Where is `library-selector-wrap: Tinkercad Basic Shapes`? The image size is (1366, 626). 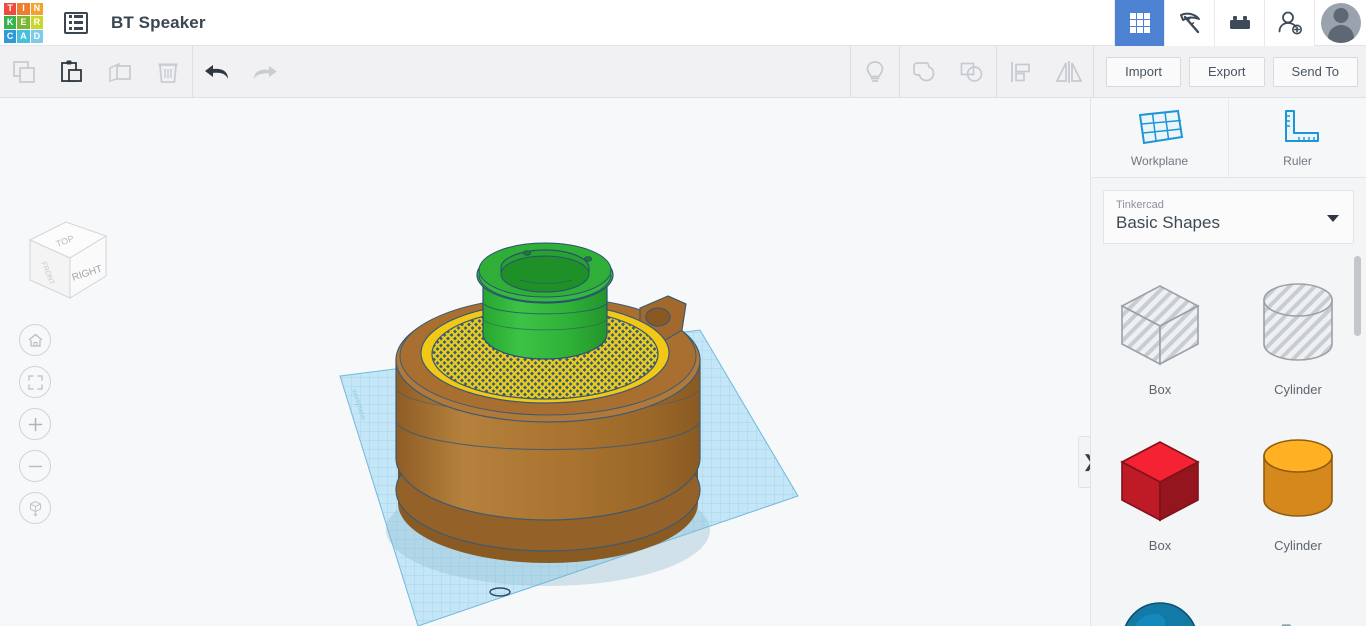 library-selector-wrap: Tinkercad Basic Shapes is located at coordinates (1228, 218).